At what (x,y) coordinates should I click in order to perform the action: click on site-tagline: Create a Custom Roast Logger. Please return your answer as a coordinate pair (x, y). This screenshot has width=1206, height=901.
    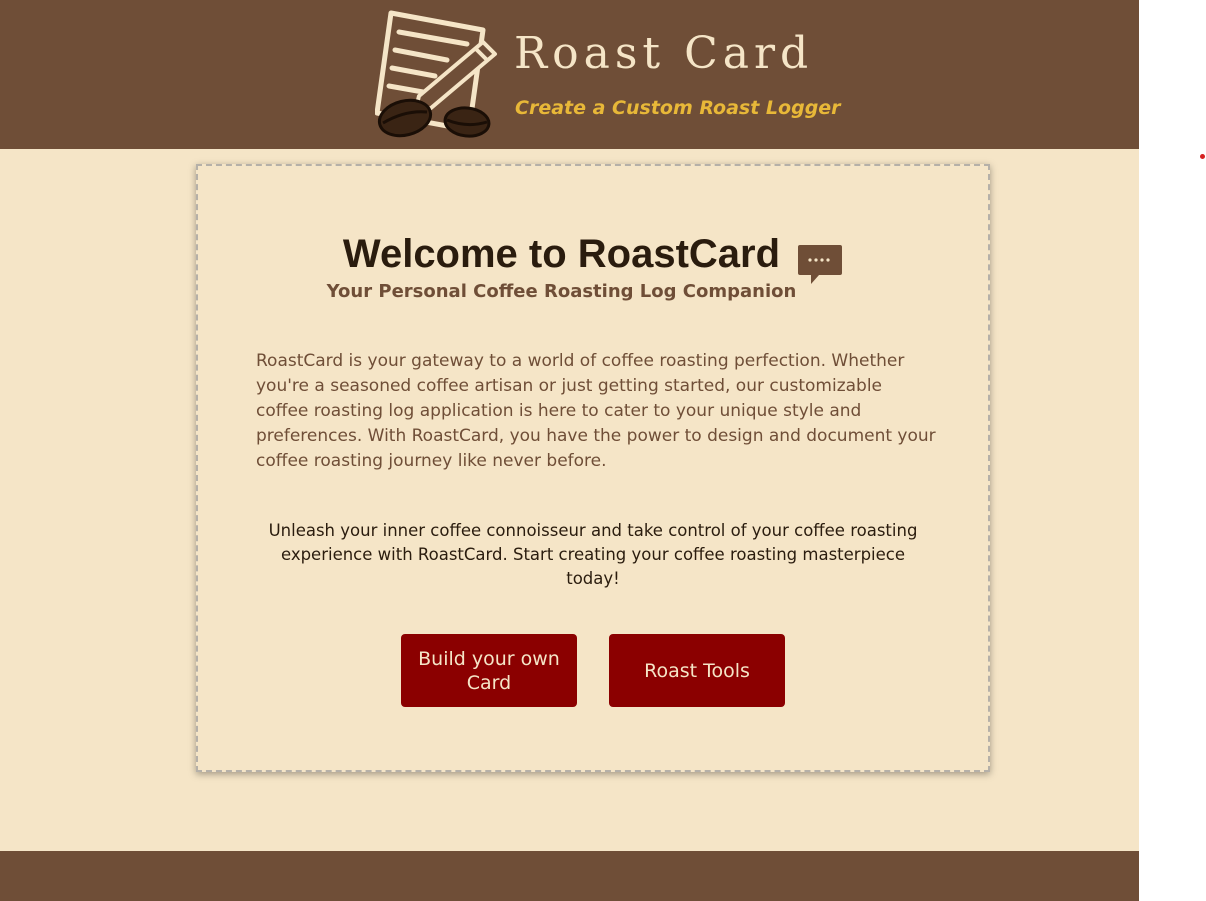
    Looking at the image, I should click on (678, 108).